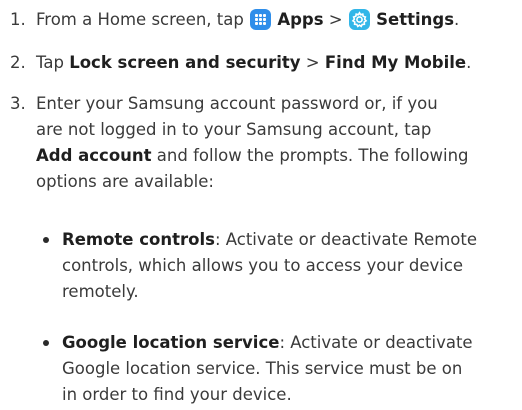 Image resolution: width=522 pixels, height=410 pixels. What do you see at coordinates (18, 62) in the screenshot?
I see `step-number: 2.` at bounding box center [18, 62].